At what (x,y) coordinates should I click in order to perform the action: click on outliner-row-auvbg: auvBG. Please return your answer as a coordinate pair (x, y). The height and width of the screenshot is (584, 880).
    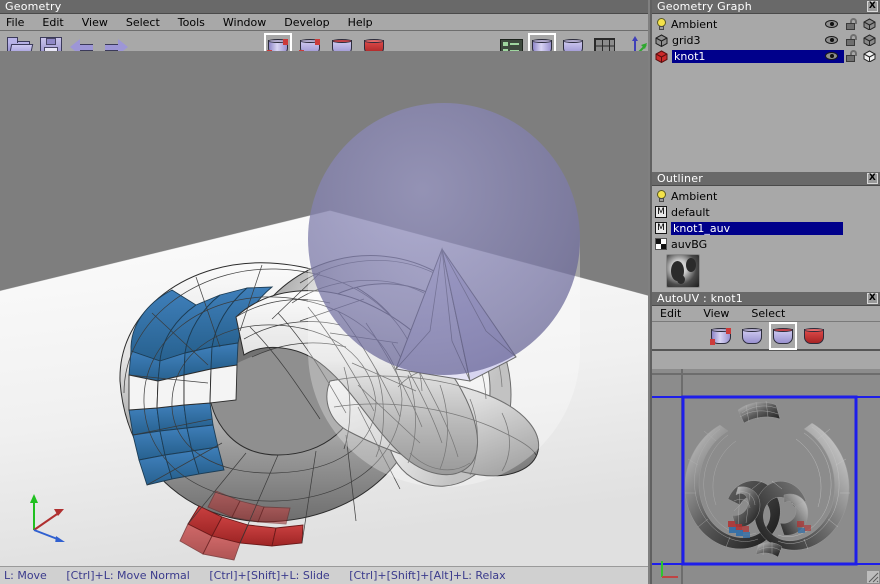
    Looking at the image, I should click on (766, 244).